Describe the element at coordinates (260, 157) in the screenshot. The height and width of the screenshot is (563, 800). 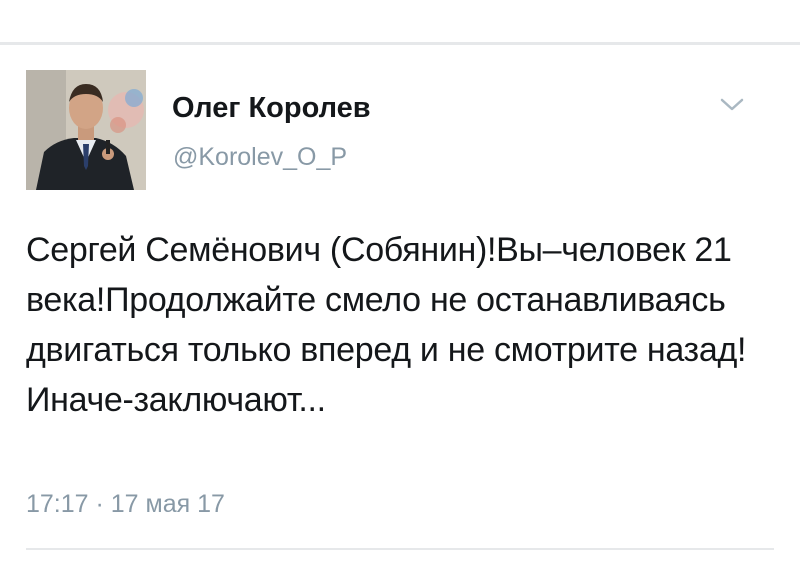
I see `author-handle: @Korolev_O_P` at that location.